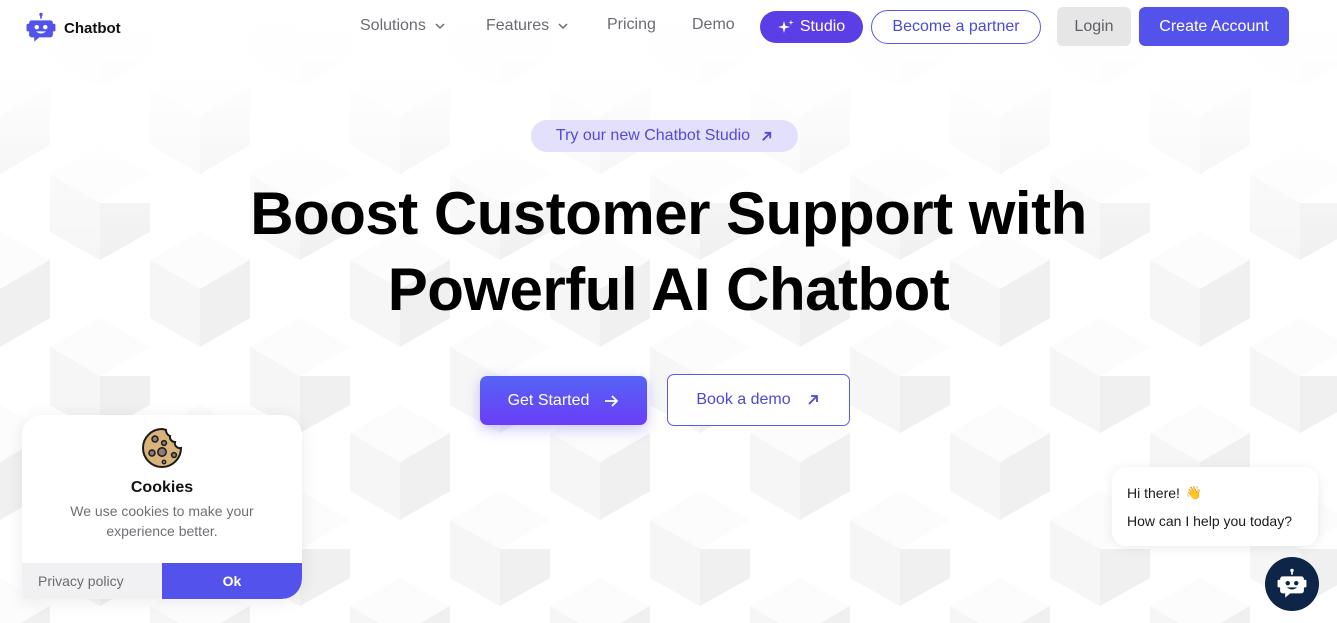 The width and height of the screenshot is (1337, 623). What do you see at coordinates (956, 27) in the screenshot?
I see `become-partner-button: Become a partner` at bounding box center [956, 27].